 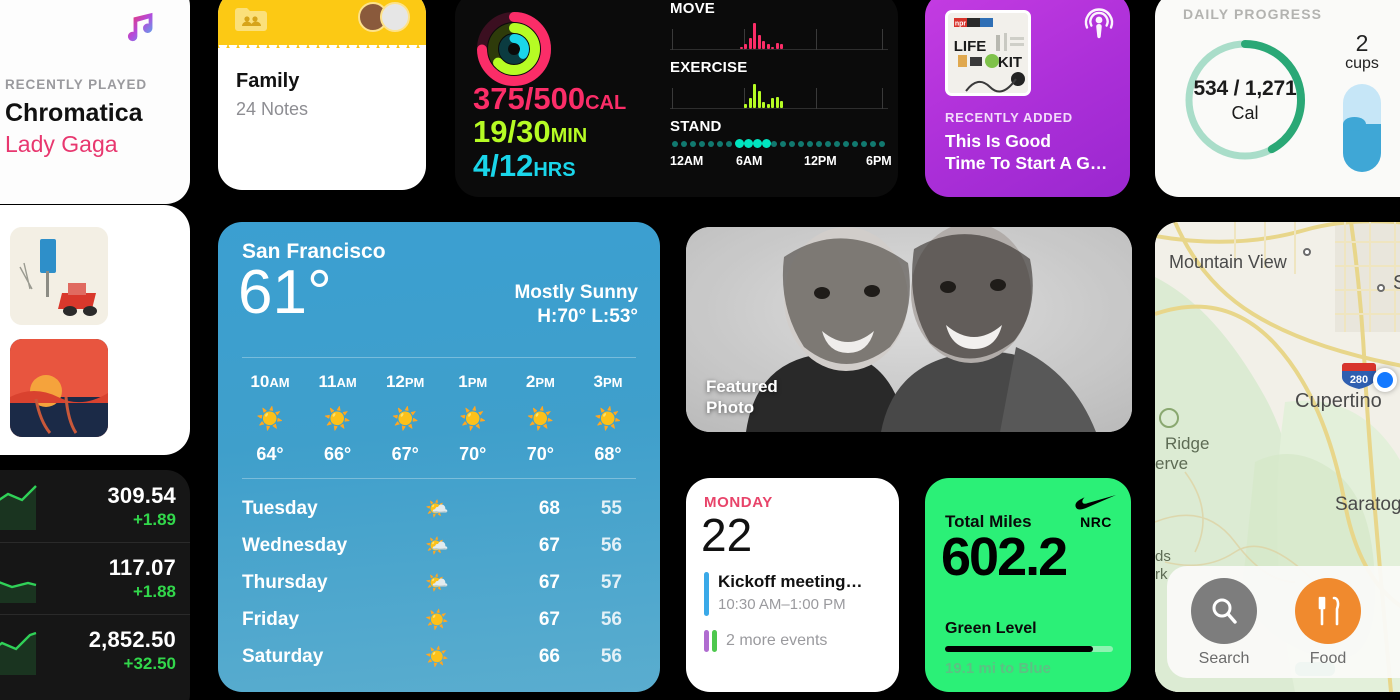 I want to click on svg-text: KIT, so click(x=1010, y=62).